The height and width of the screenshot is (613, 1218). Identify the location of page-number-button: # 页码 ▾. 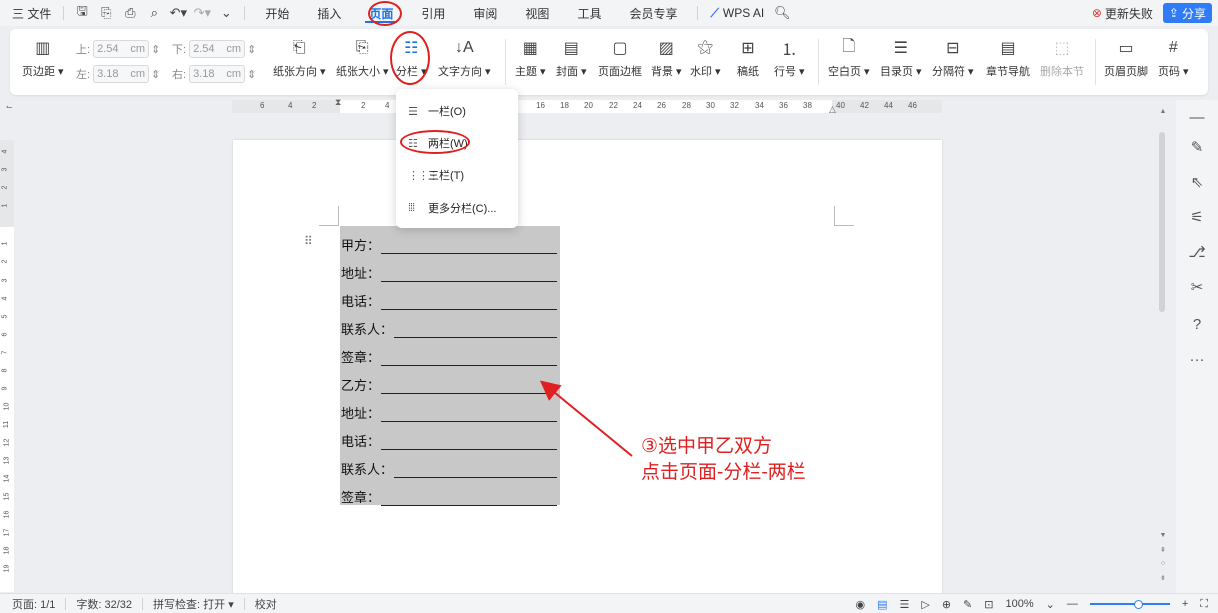
(1173, 58).